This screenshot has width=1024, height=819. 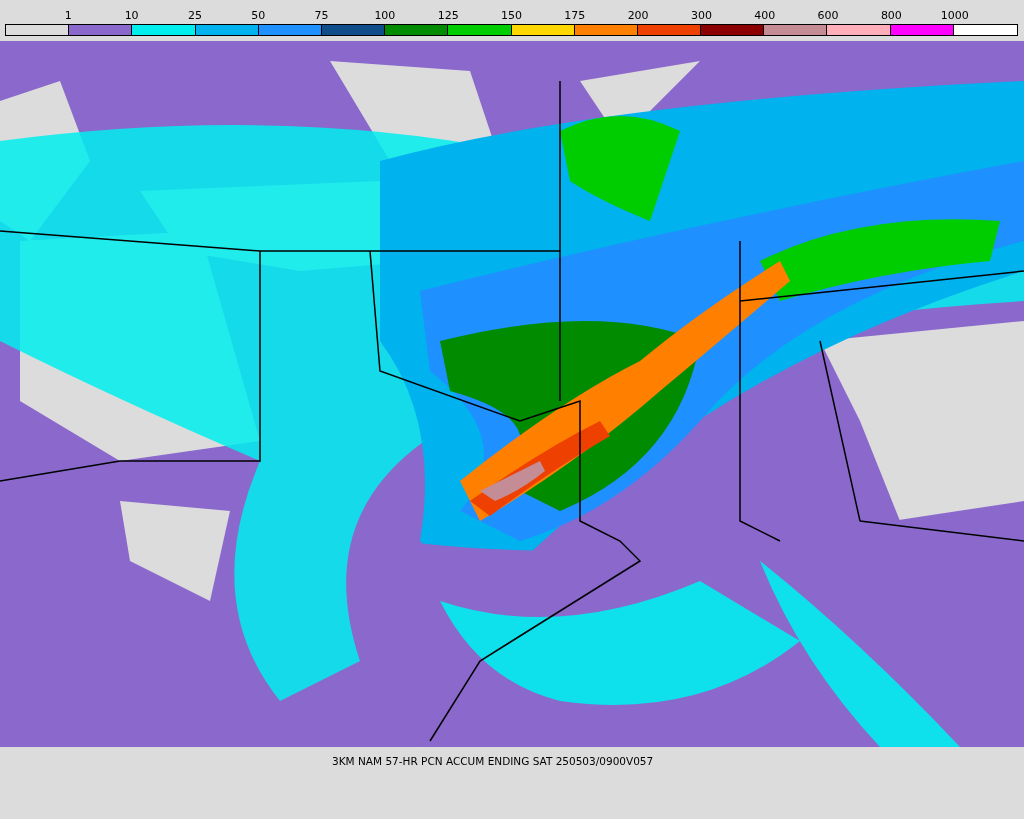 What do you see at coordinates (448, 15) in the screenshot?
I see `legend-label: 125` at bounding box center [448, 15].